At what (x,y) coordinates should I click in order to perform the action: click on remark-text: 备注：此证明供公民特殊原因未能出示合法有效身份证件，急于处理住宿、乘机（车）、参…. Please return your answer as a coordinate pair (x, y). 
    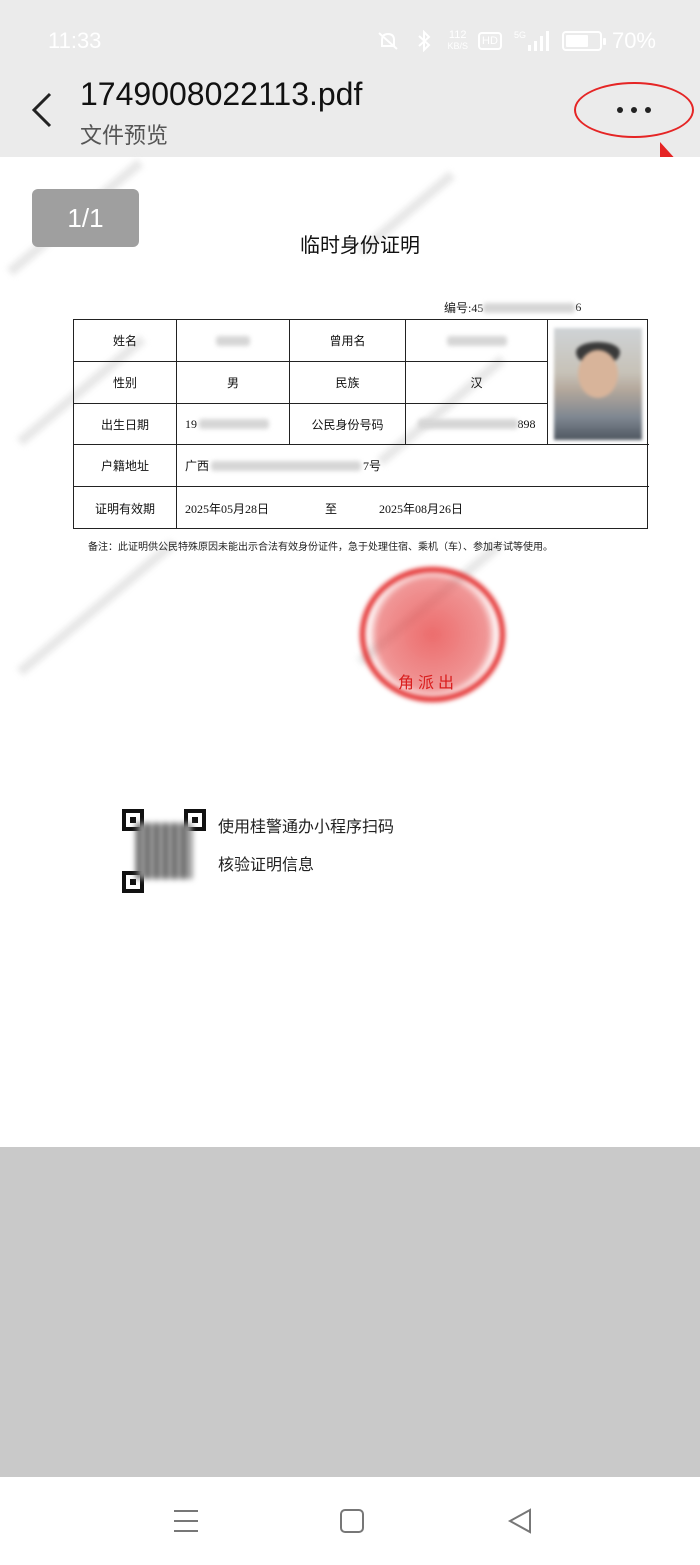
    Looking at the image, I should click on (320, 547).